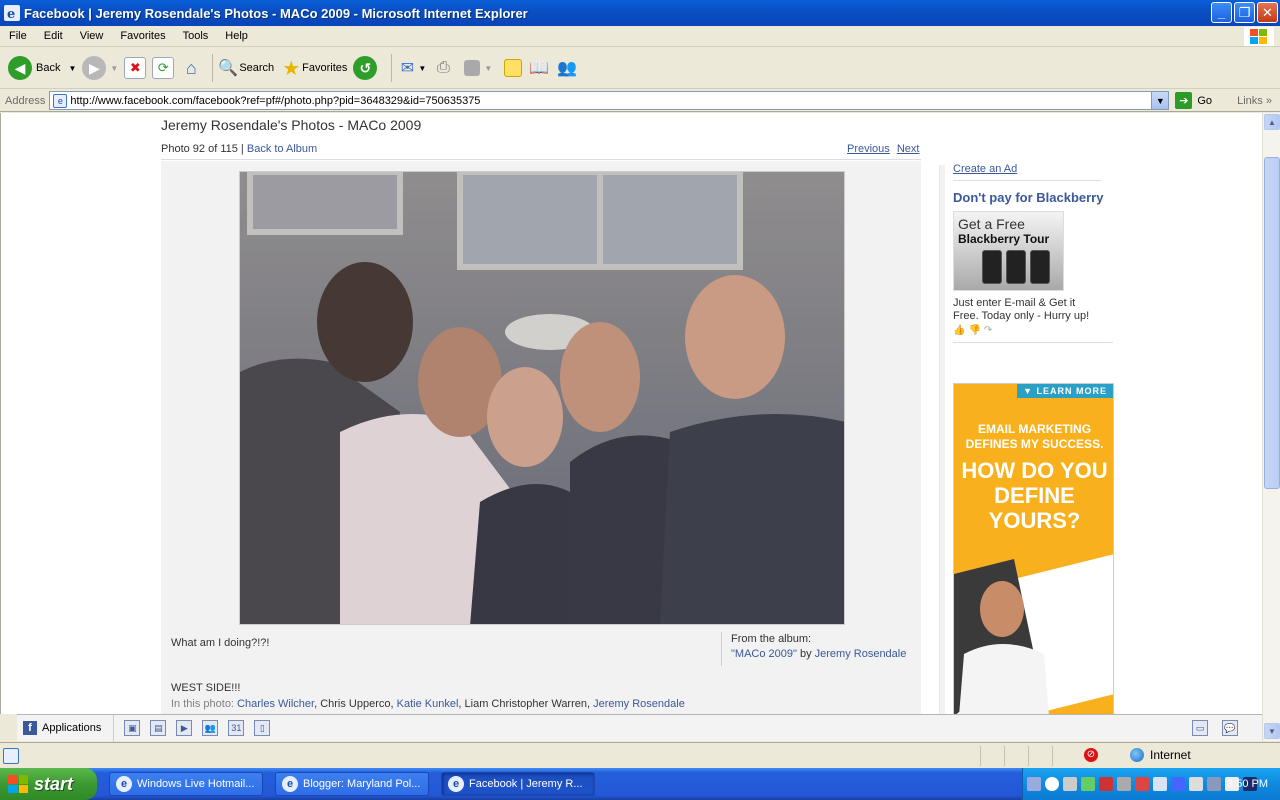  I want to click on notes-app-icon: ▤, so click(158, 728).